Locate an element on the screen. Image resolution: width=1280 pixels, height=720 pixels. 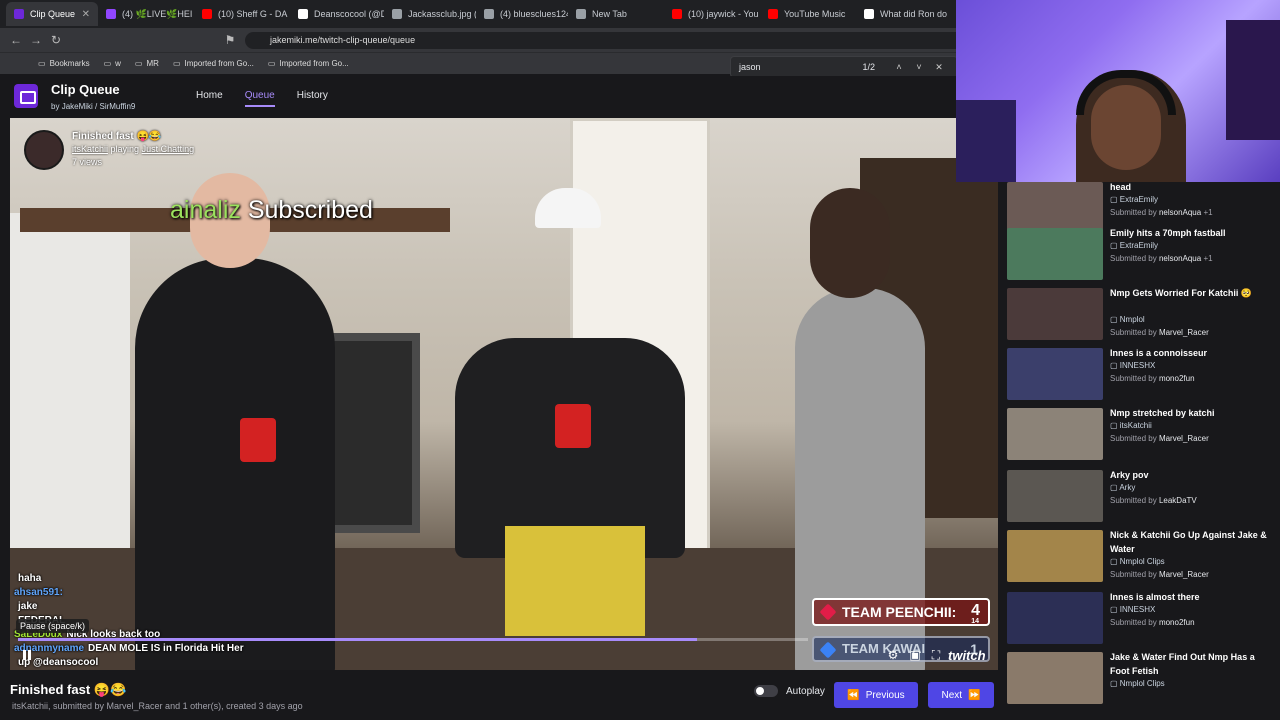
submitter-name: mono2fun is located at coordinates (1176, 622).